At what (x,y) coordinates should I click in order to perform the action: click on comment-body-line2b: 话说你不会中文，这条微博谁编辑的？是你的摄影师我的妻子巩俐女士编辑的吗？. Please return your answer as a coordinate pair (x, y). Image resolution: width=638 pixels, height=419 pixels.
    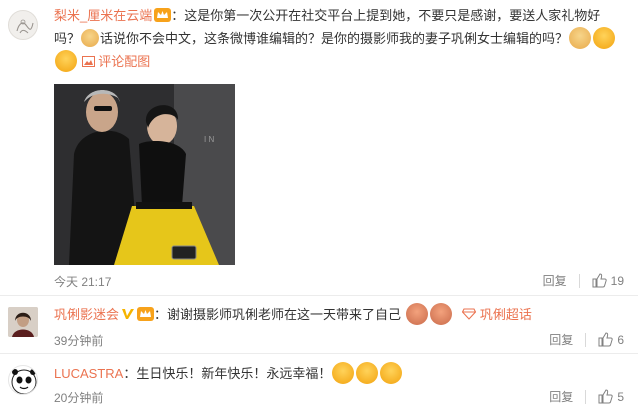
    Looking at the image, I should click on (334, 38).